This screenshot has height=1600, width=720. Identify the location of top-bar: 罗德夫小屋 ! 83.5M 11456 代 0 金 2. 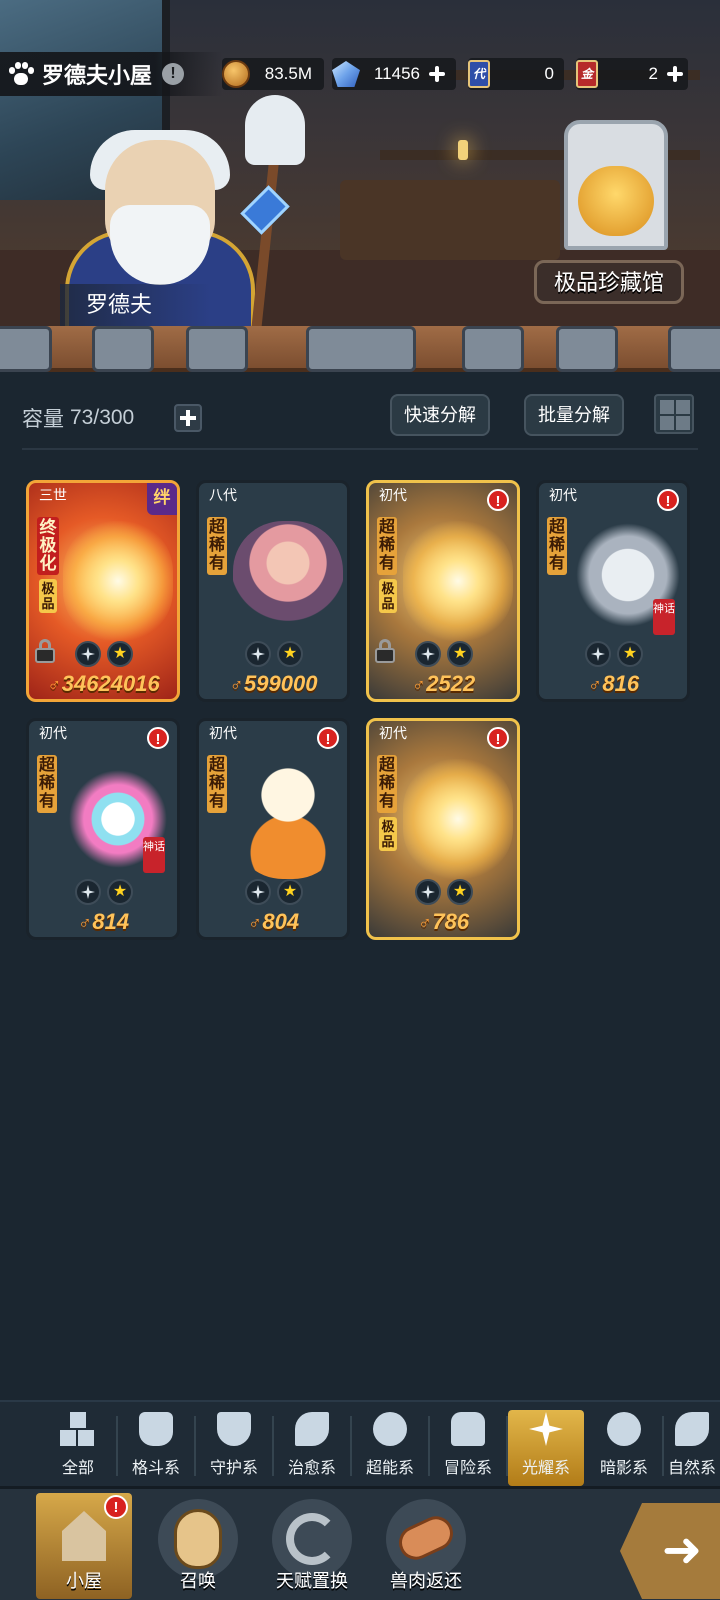
(360, 74).